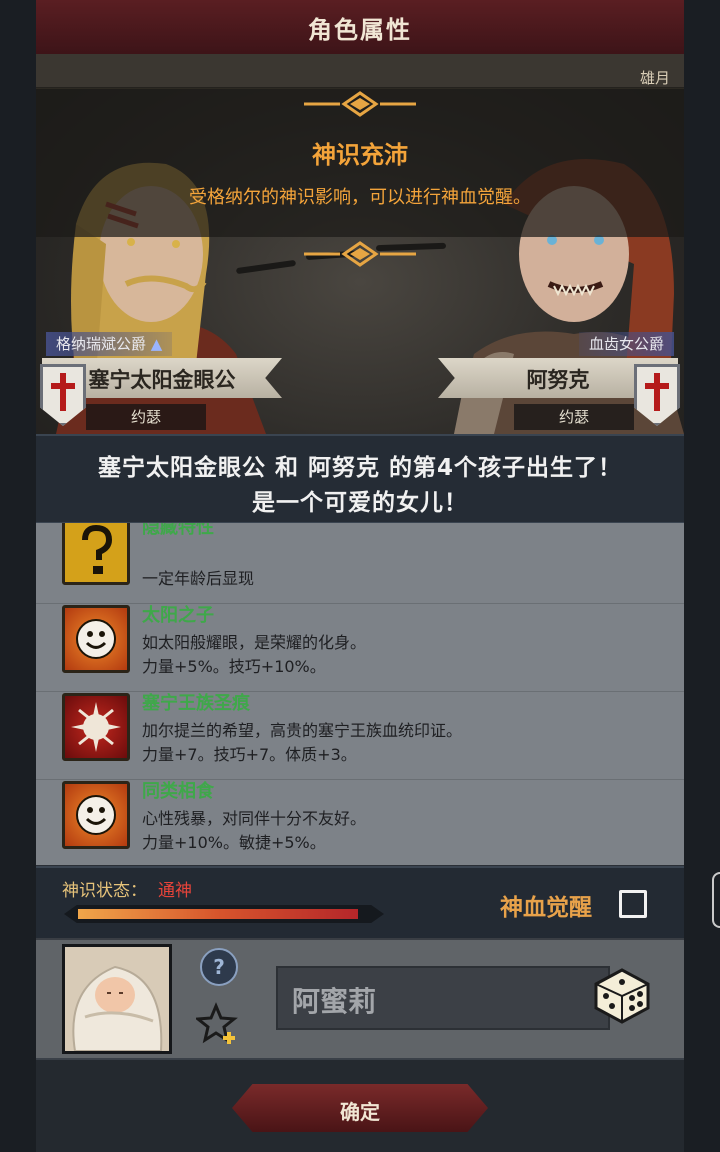 The width and height of the screenshot is (720, 1152). I want to click on trait-effect: 力量+7。技巧+7。体质+3。, so click(249, 754).